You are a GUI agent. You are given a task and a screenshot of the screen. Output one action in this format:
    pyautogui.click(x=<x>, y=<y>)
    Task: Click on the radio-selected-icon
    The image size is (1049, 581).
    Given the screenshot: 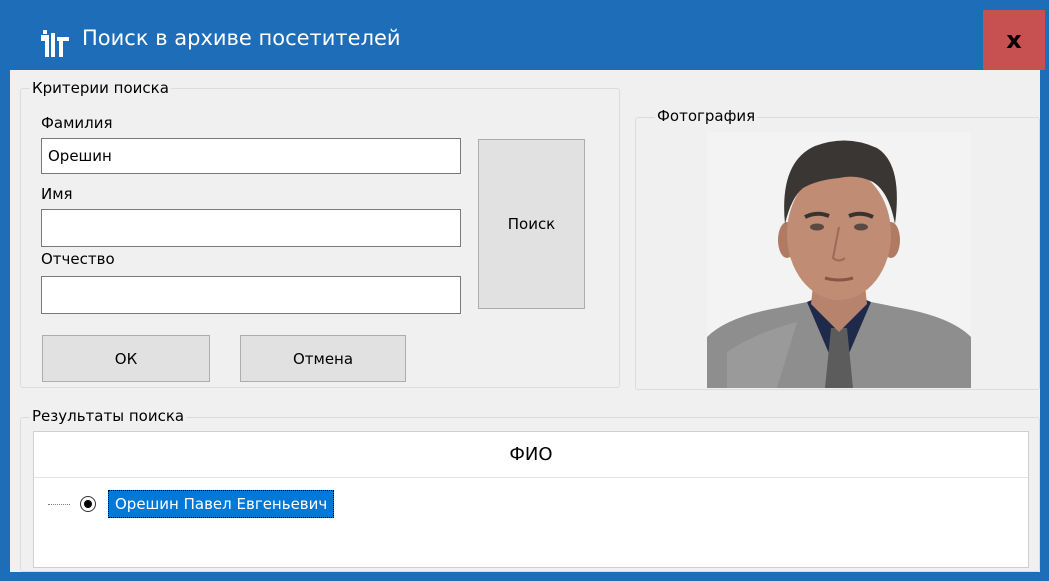 What is the action you would take?
    pyautogui.click(x=88, y=504)
    